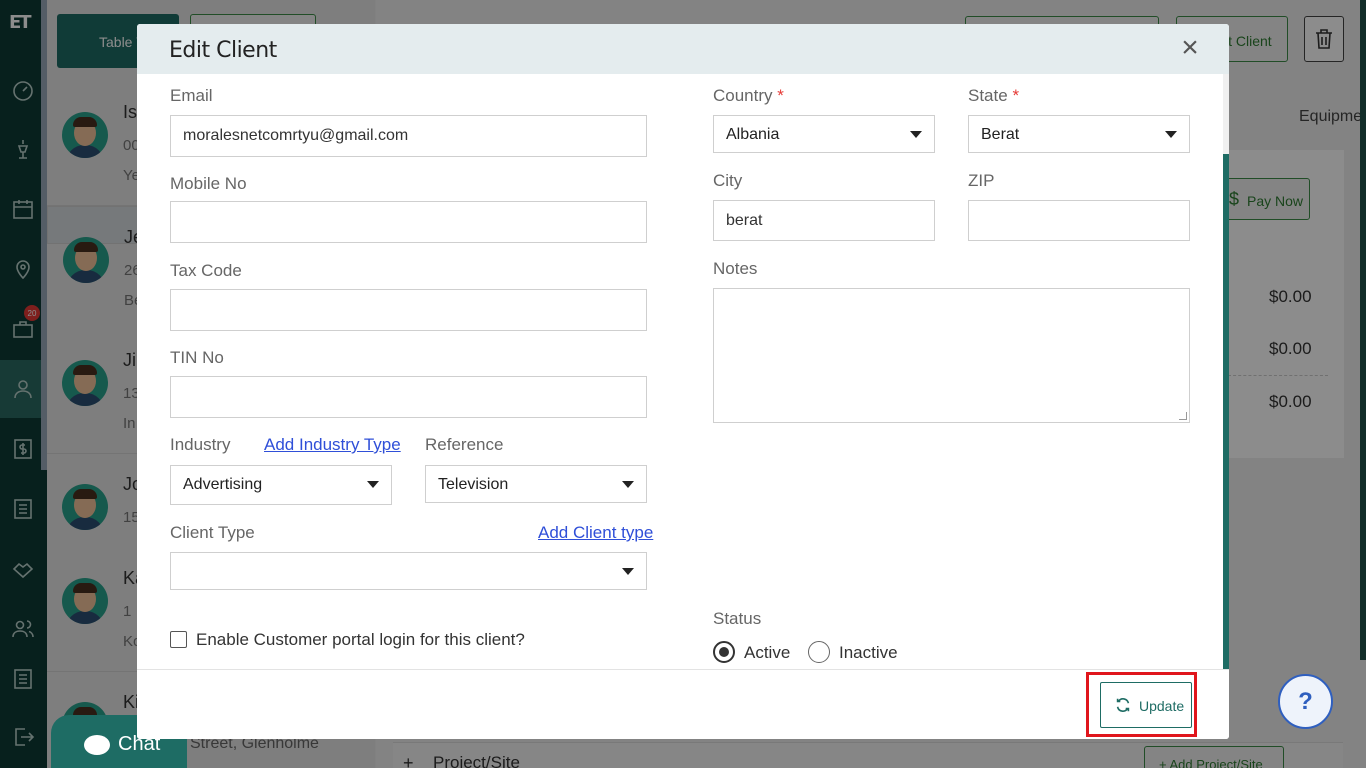  I want to click on help-button: ?, so click(1305, 701).